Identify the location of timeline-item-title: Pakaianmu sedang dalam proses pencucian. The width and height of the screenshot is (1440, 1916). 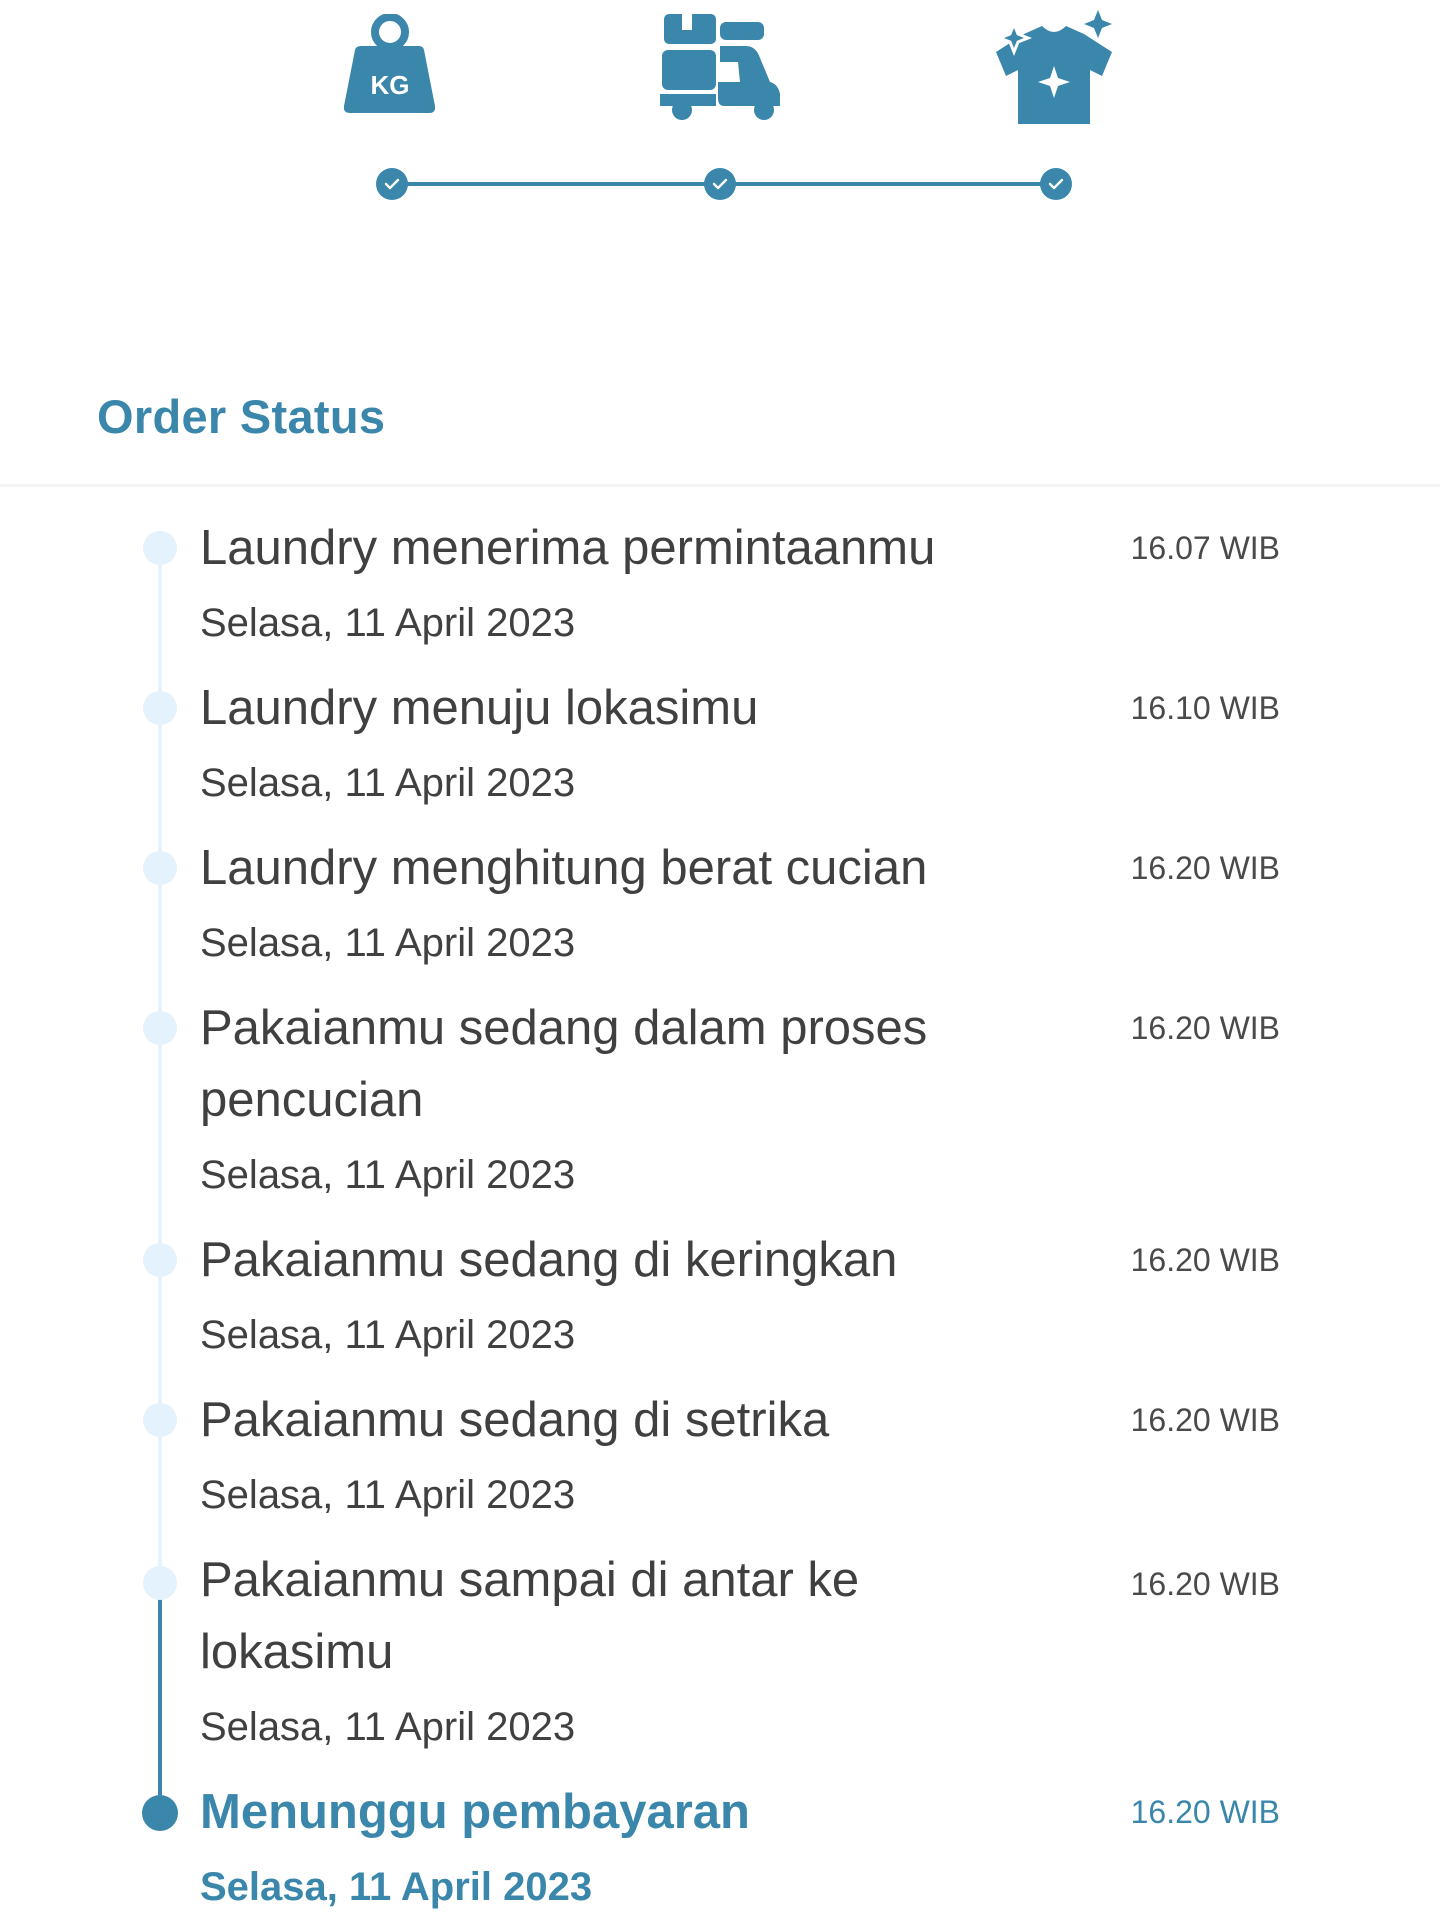
(564, 1064).